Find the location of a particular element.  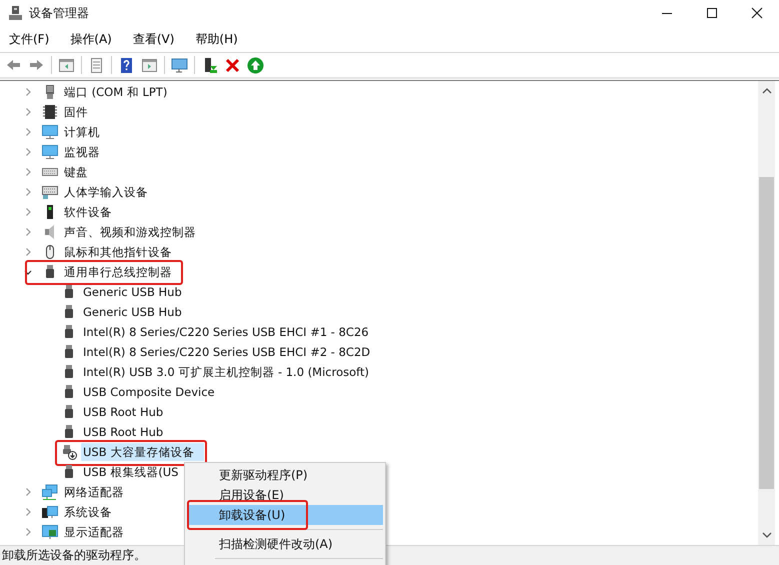

window-title: 设备管理器 is located at coordinates (59, 13).